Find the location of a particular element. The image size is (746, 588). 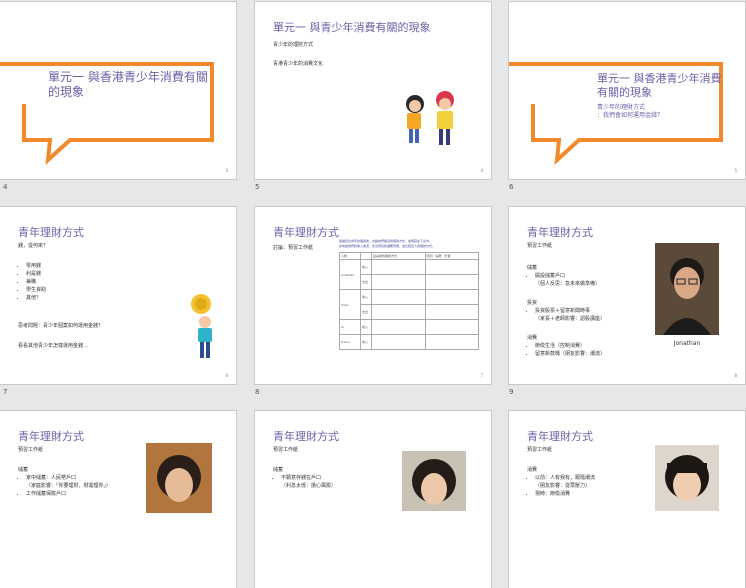

slide-thumbnail-5: 單元一 與青少年消費有關的現象 青少年的理財方式 青港青少年的消費文化 4 is located at coordinates (373, 90).